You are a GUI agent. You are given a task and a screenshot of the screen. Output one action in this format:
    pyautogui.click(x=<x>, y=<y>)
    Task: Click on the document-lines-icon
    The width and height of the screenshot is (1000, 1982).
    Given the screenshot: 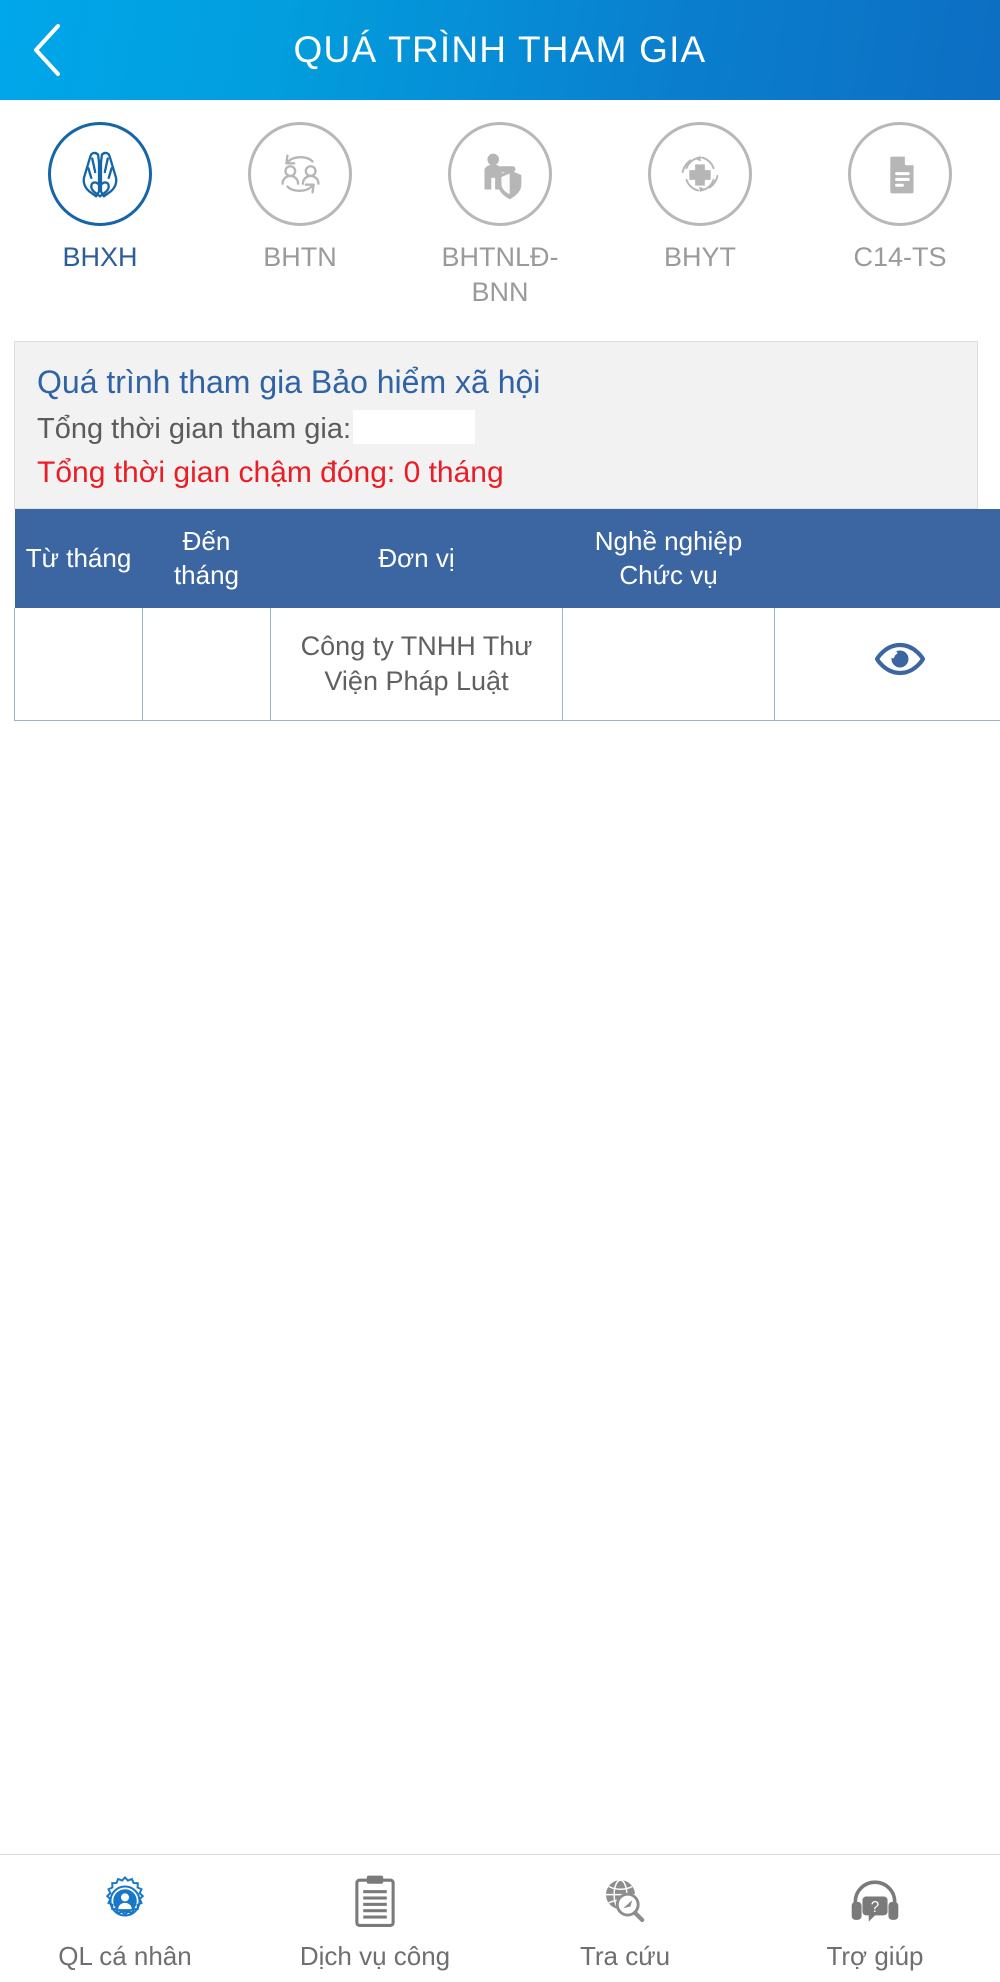 What is the action you would take?
    pyautogui.click(x=902, y=175)
    